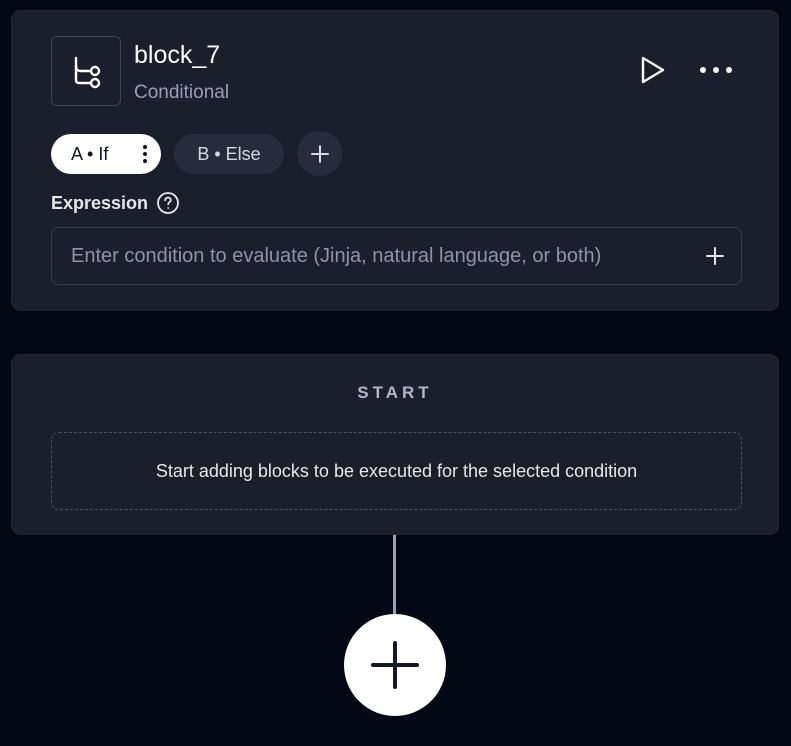  Describe the element at coordinates (370, 256) in the screenshot. I see `expression-input` at that location.